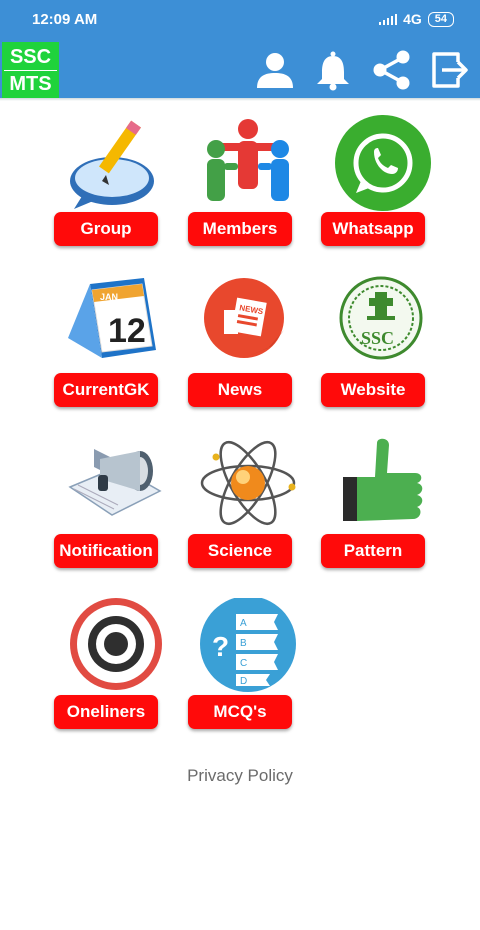  Describe the element at coordinates (30, 84) in the screenshot. I see `logo-line-2: MTS` at that location.